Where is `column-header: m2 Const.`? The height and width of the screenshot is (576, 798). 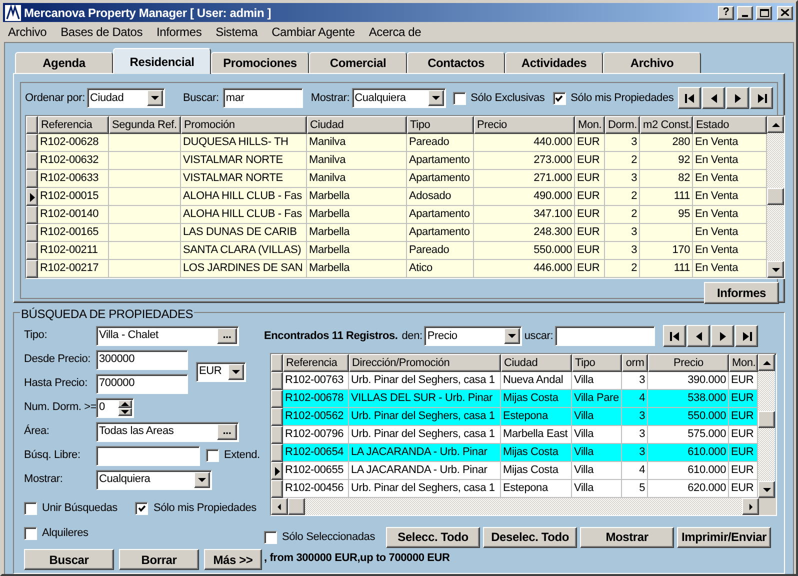
column-header: m2 Const. is located at coordinates (666, 125).